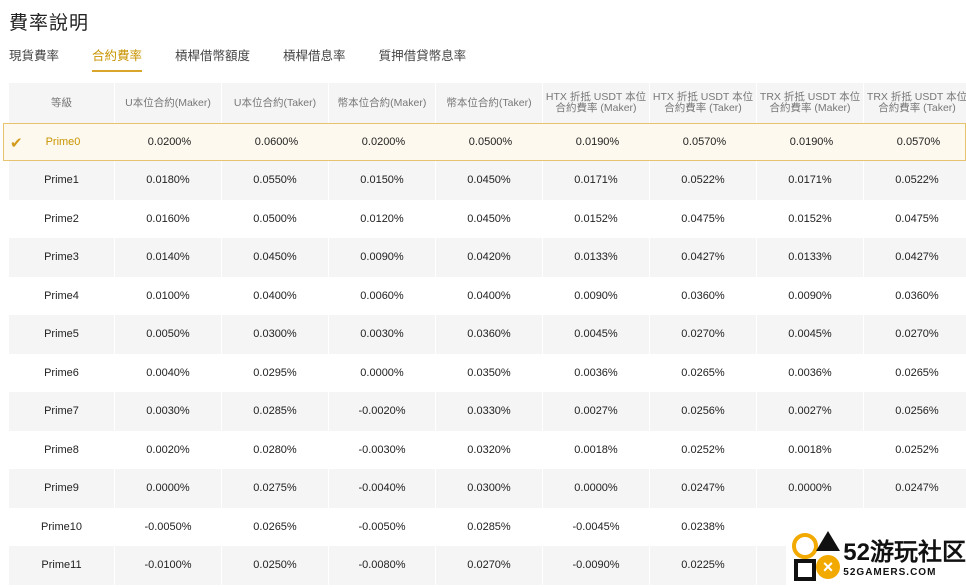 Image resolution: width=966 pixels, height=587 pixels. Describe the element at coordinates (811, 142) in the screenshot. I see `fee-cell: 0.0190%` at that location.